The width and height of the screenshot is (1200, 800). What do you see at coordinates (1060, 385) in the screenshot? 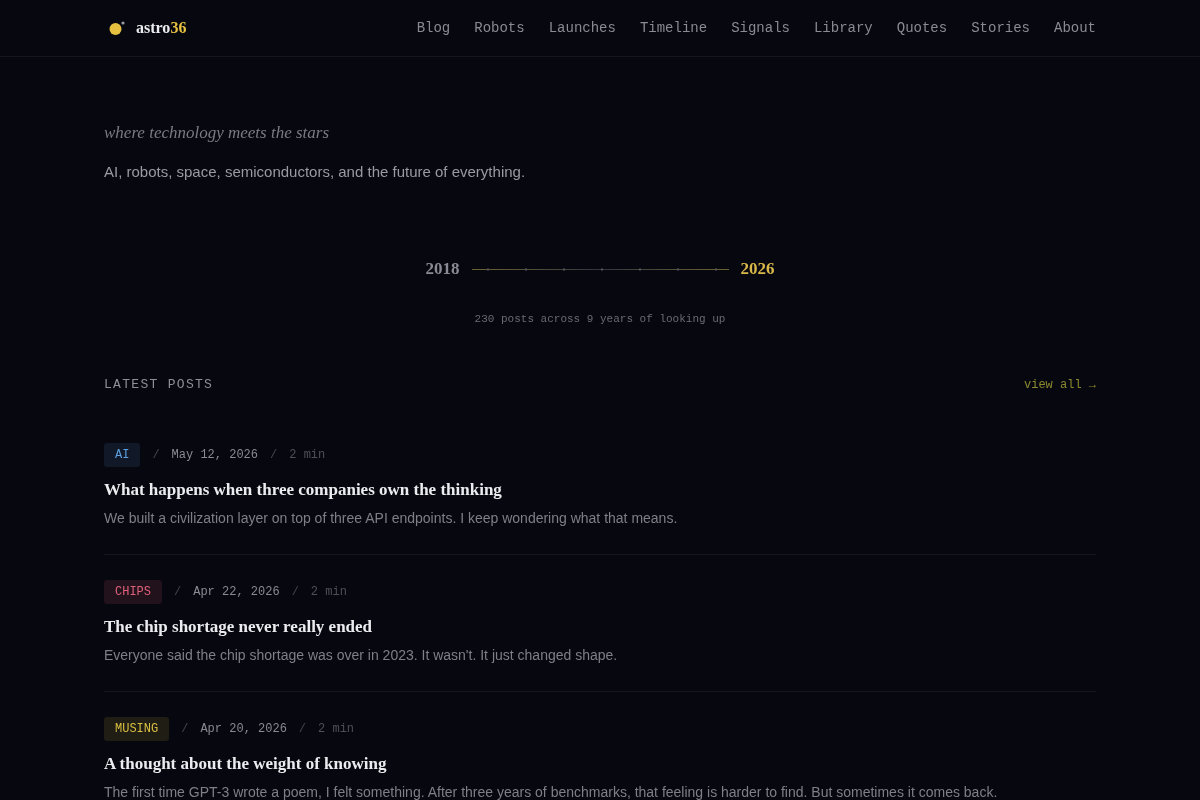
I see `view-all-link: view all →` at bounding box center [1060, 385].